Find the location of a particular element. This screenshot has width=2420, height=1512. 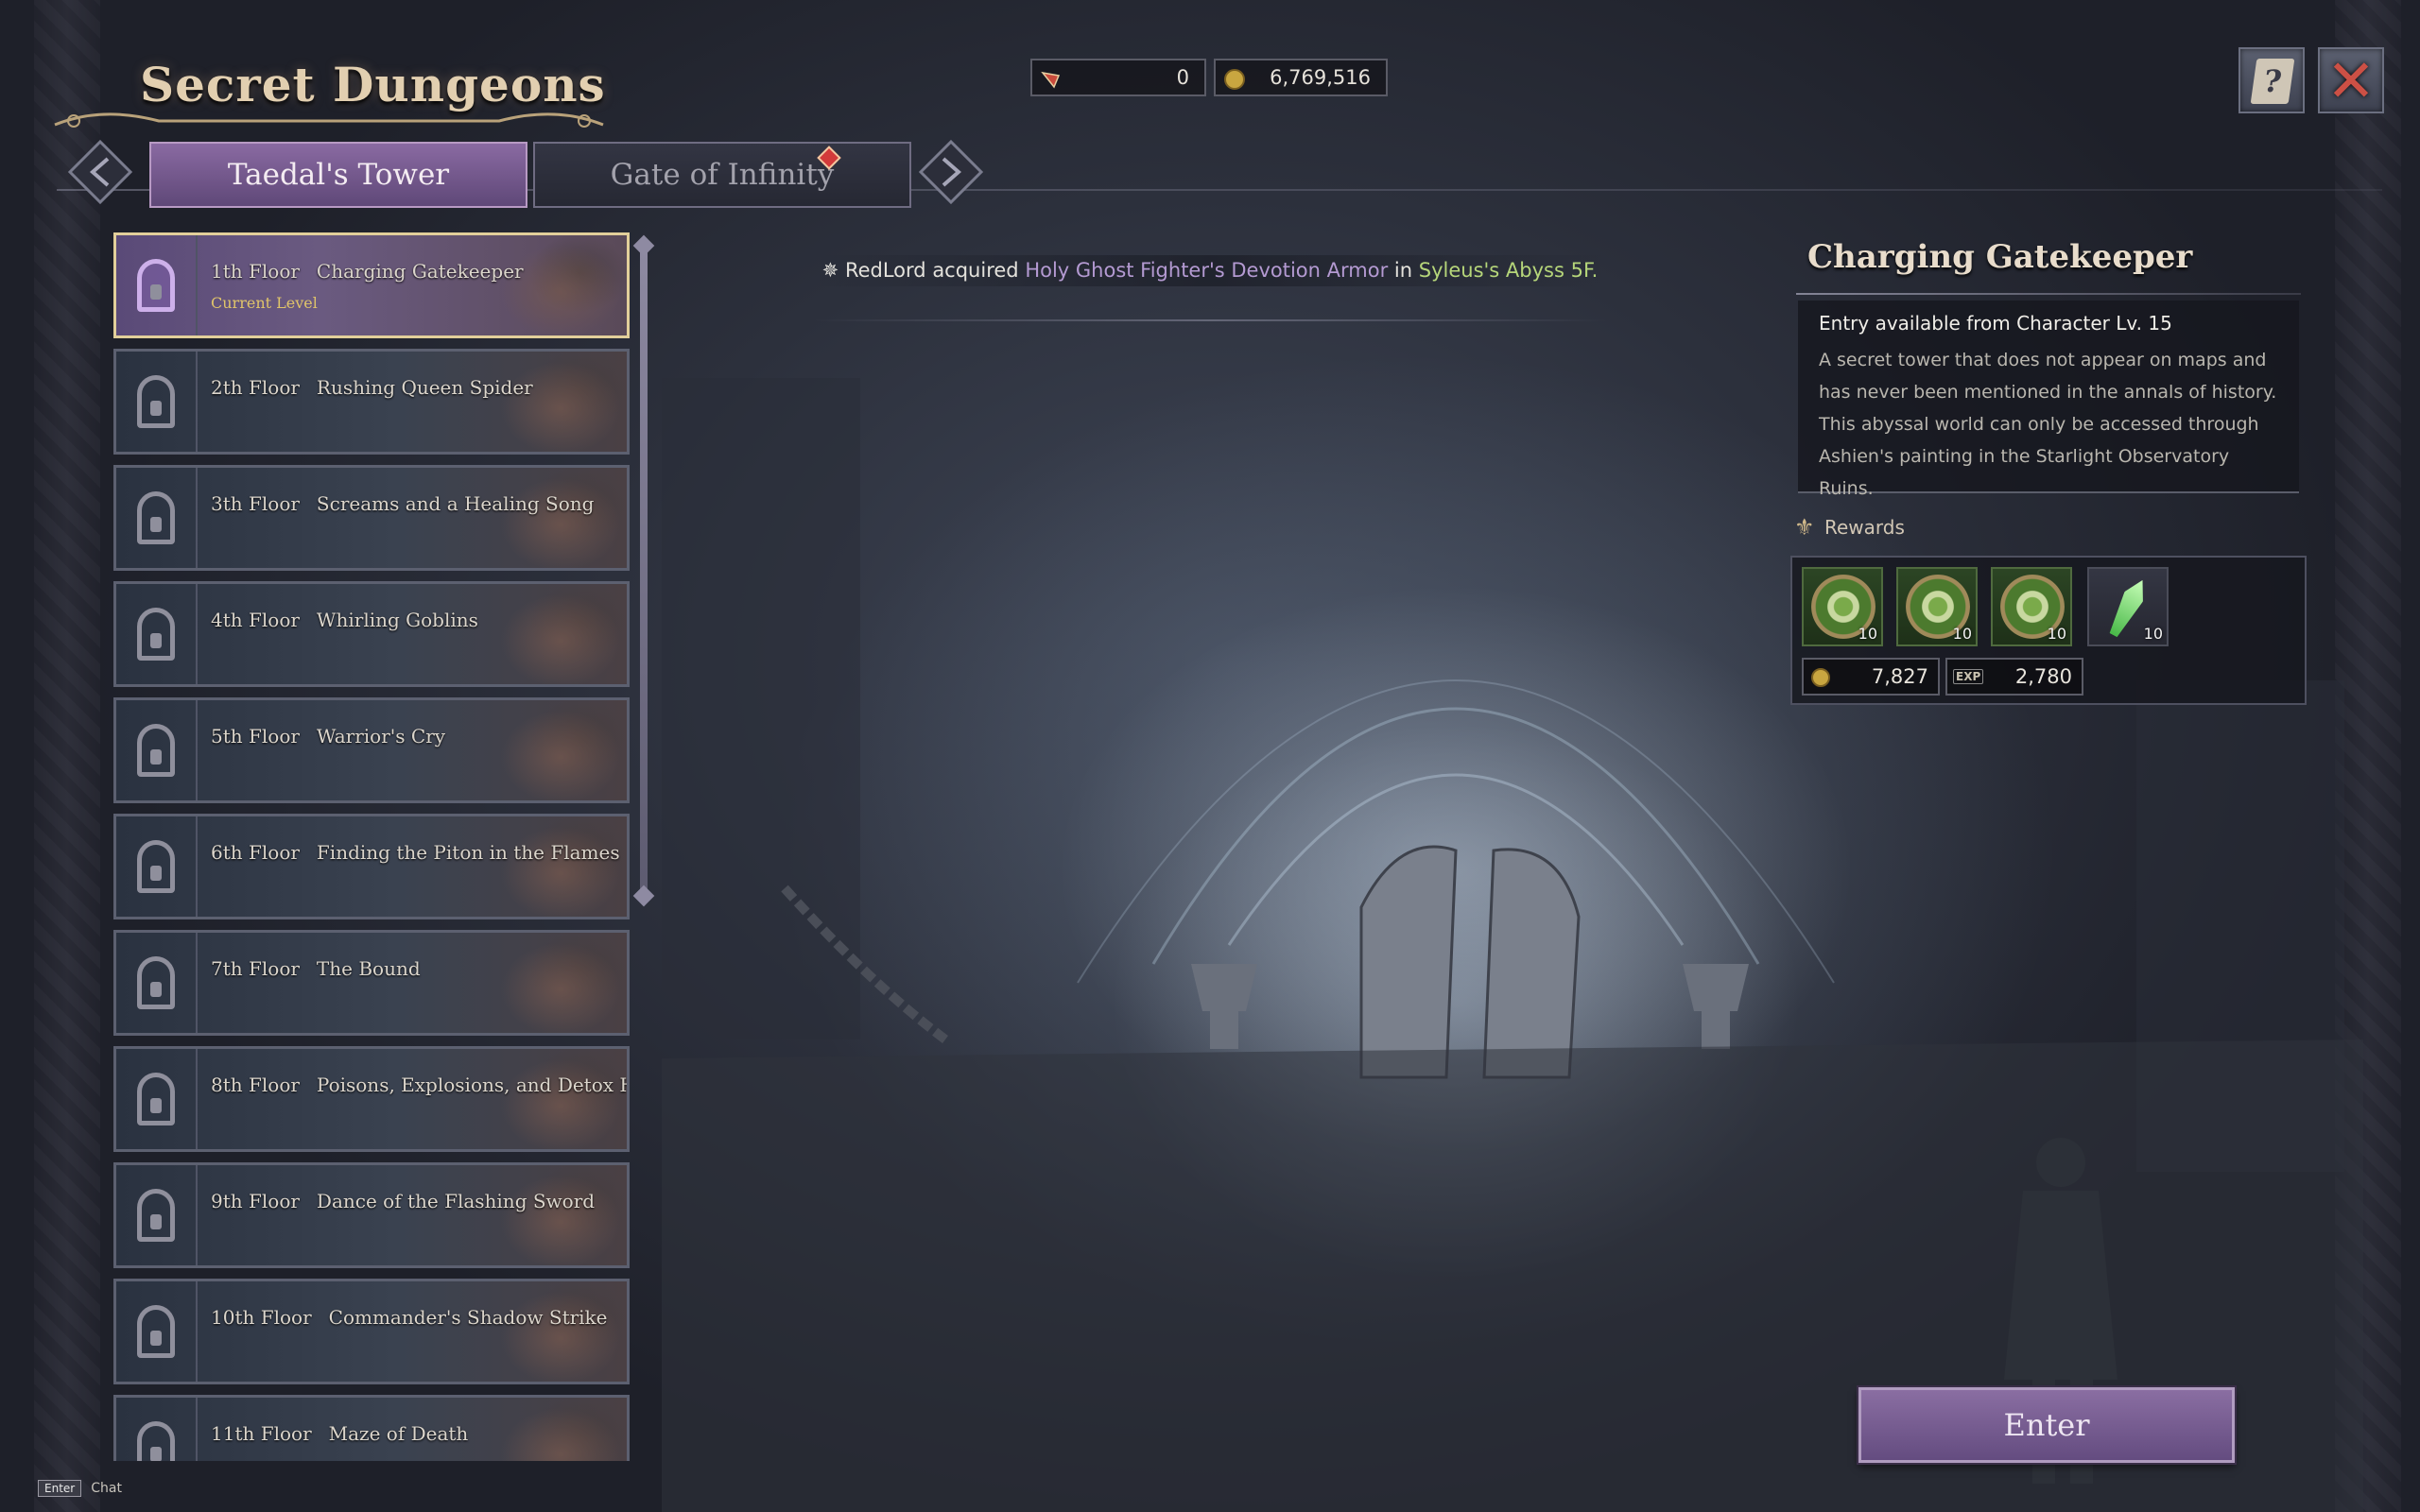

gold-counter: 6,769,516 is located at coordinates (1301, 77).